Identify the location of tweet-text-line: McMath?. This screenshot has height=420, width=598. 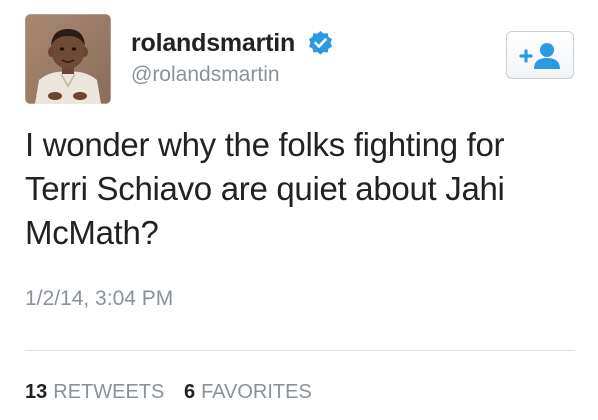
(92, 232).